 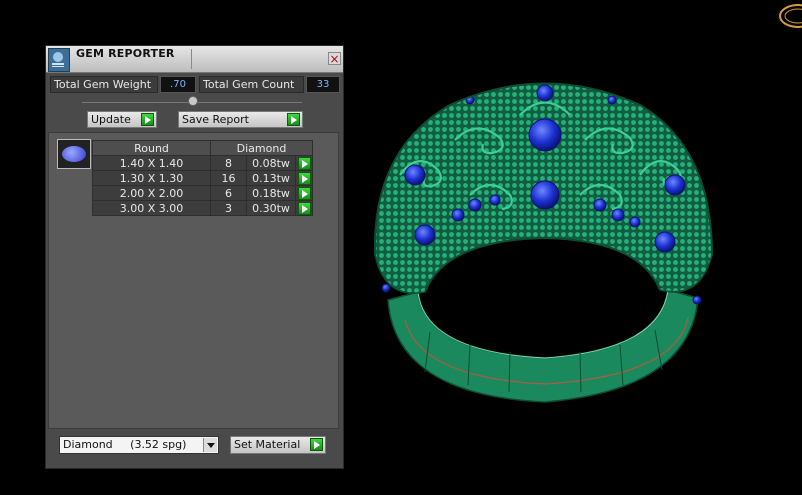 I want to click on total-gem-weight-label: Total Gem Weight, so click(x=104, y=84).